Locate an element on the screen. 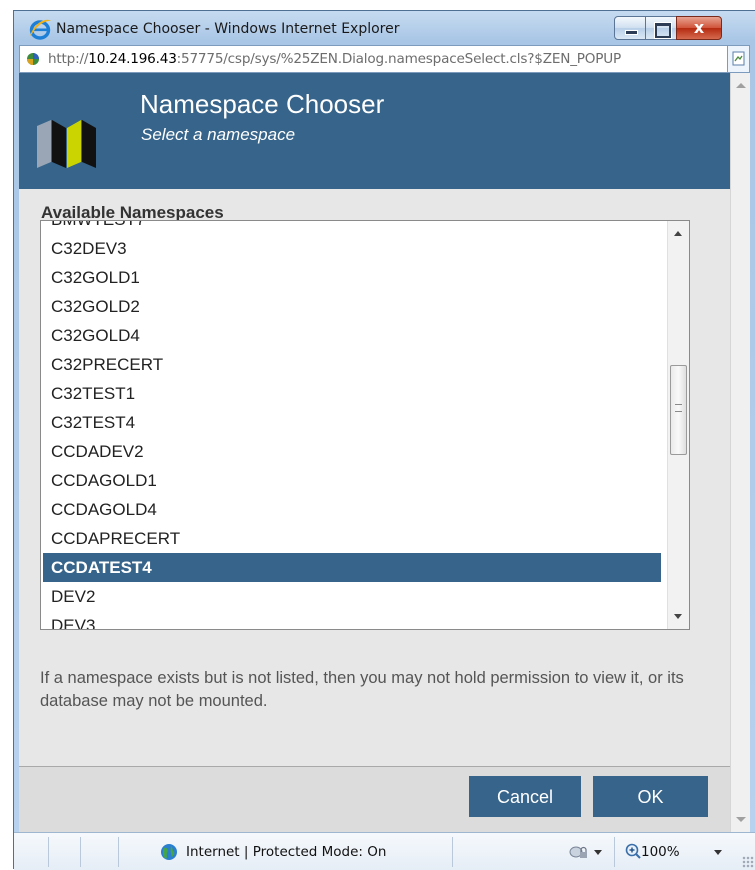 This screenshot has height=870, width=755. compat-page-icon is located at coordinates (738, 58).